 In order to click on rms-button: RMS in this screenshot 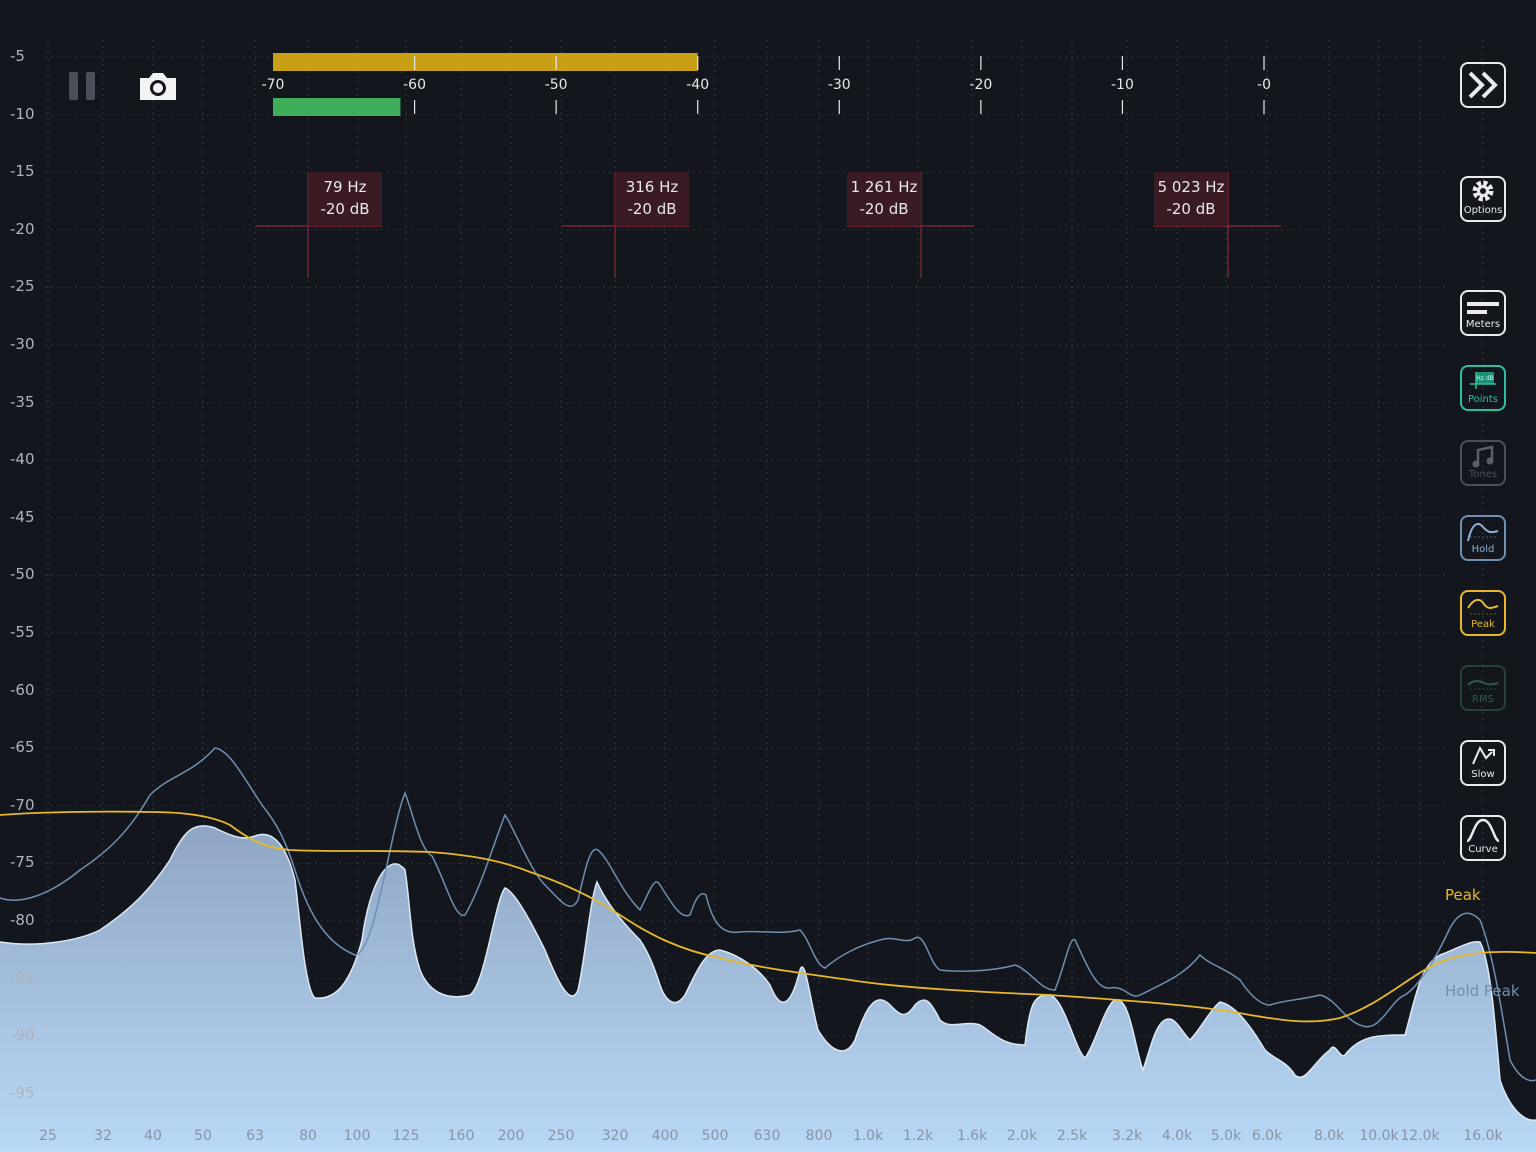, I will do `click(1483, 688)`.